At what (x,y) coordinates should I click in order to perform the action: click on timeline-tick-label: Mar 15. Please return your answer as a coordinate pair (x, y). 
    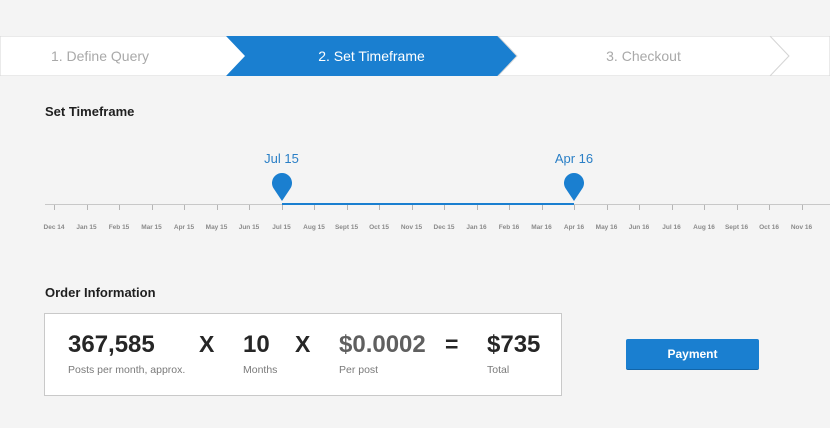
    Looking at the image, I should click on (151, 227).